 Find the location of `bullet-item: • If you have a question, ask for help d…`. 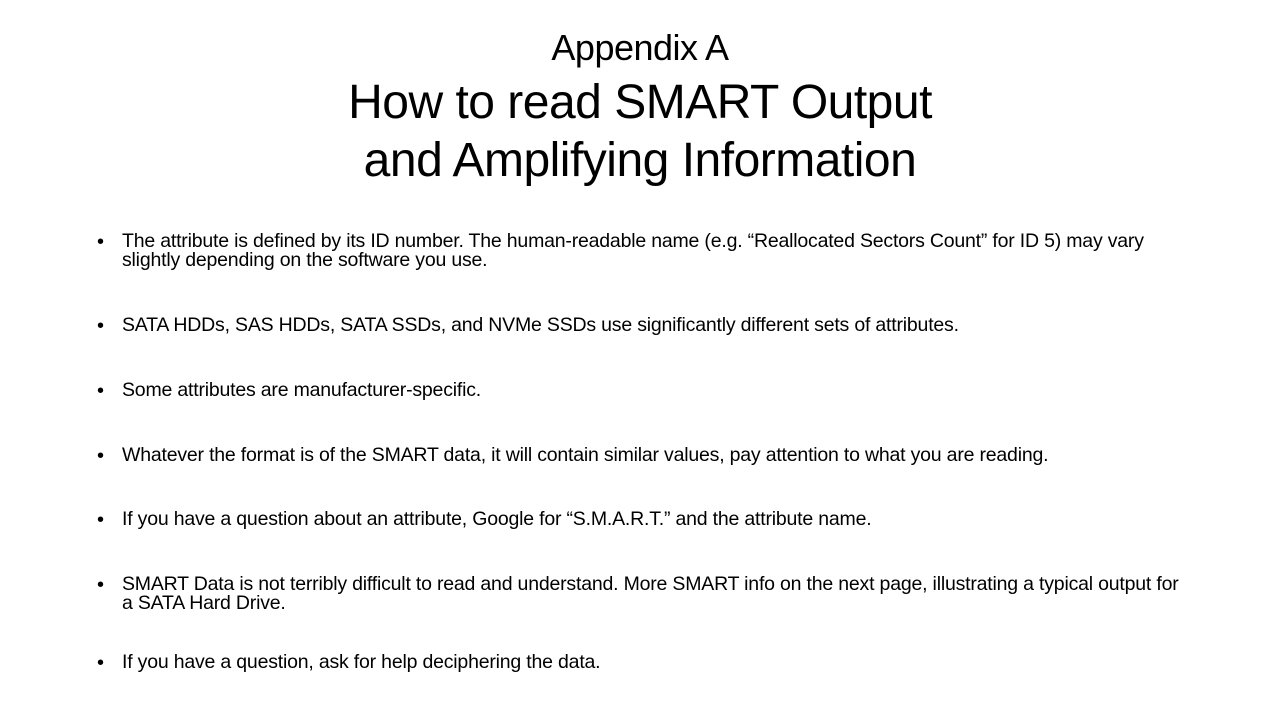

bullet-item: • If you have a question, ask for help d… is located at coordinates (642, 662).